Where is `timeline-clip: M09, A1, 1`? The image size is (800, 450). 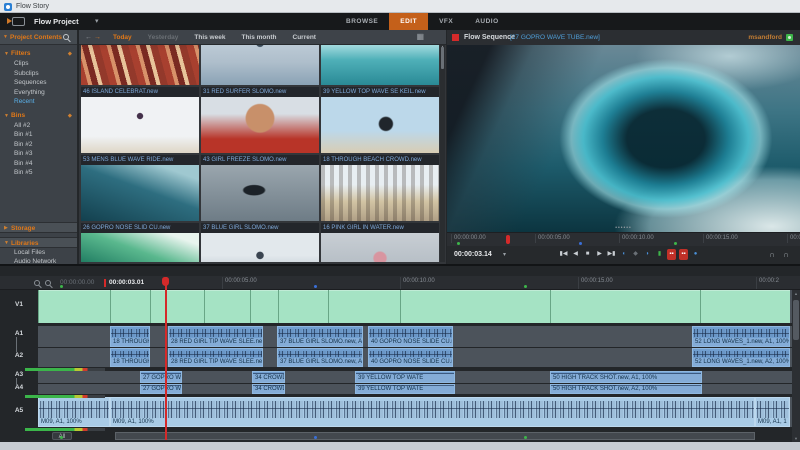 timeline-clip: M09, A1, 1 is located at coordinates (772, 412).